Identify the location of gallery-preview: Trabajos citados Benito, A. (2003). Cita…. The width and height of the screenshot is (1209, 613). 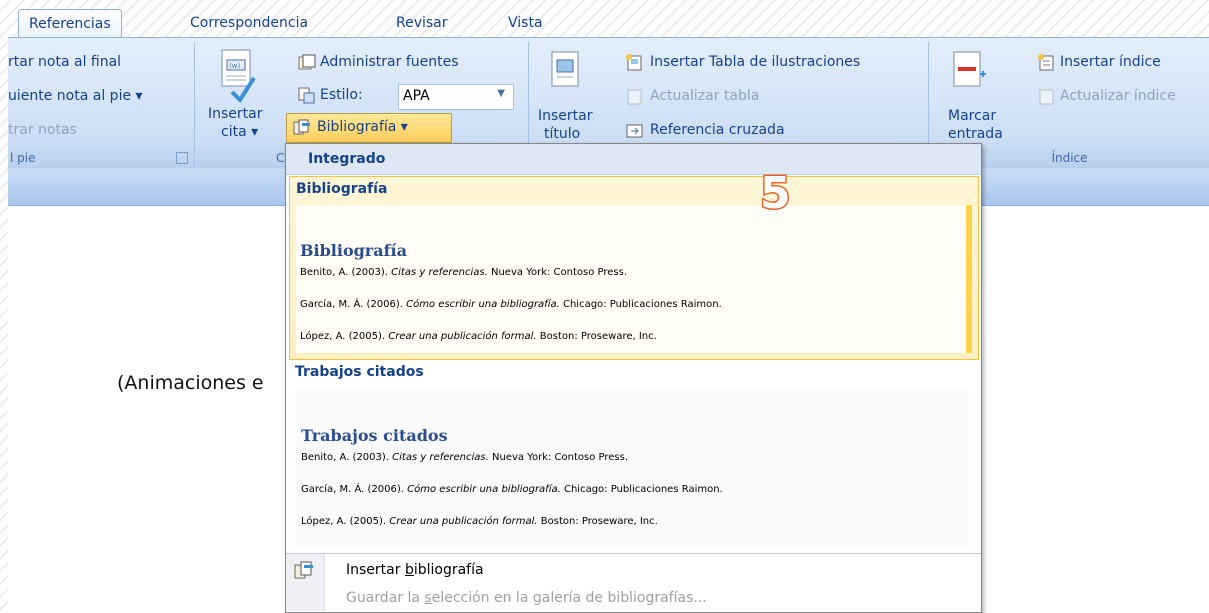
(632, 469).